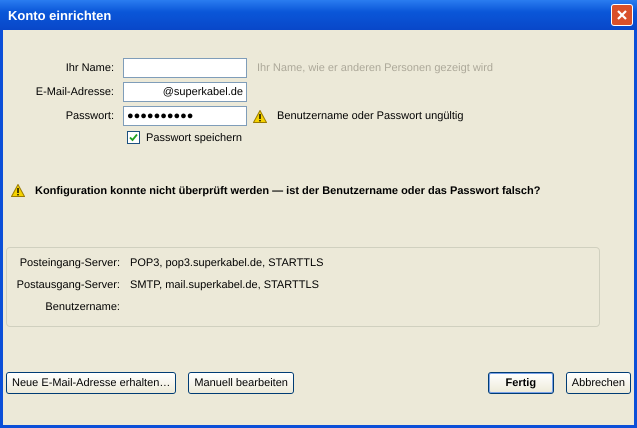 Image resolution: width=637 pixels, height=428 pixels. What do you see at coordinates (241, 383) in the screenshot?
I see `dialog-button: Manuell bearbeiten` at bounding box center [241, 383].